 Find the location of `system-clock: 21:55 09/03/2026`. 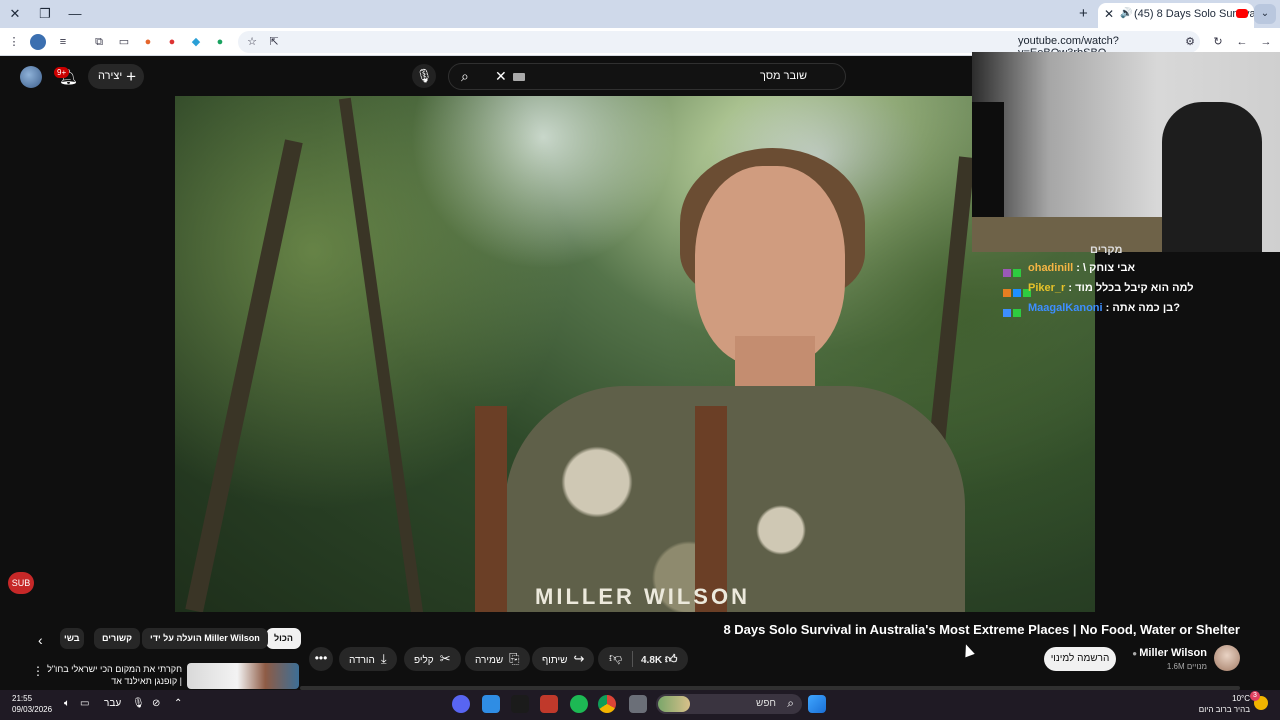

system-clock: 21:55 09/03/2026 is located at coordinates (32, 704).